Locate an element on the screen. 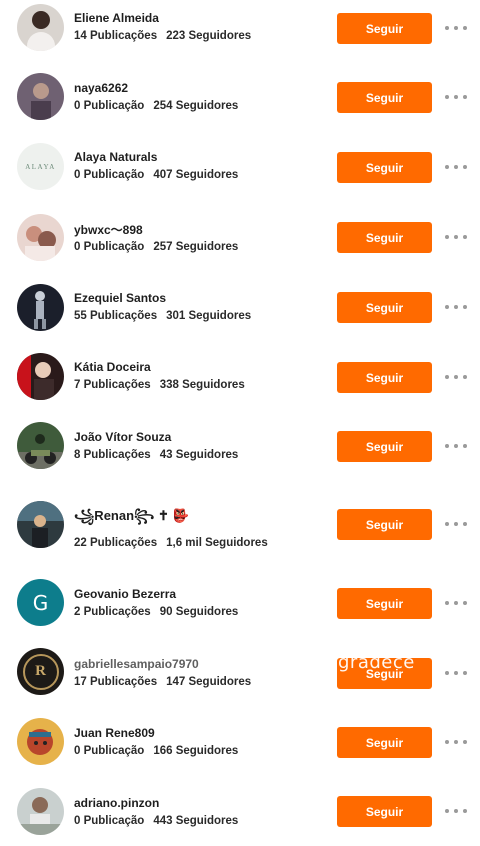 The width and height of the screenshot is (480, 846). posts-count: 17 Publicações is located at coordinates (116, 682).